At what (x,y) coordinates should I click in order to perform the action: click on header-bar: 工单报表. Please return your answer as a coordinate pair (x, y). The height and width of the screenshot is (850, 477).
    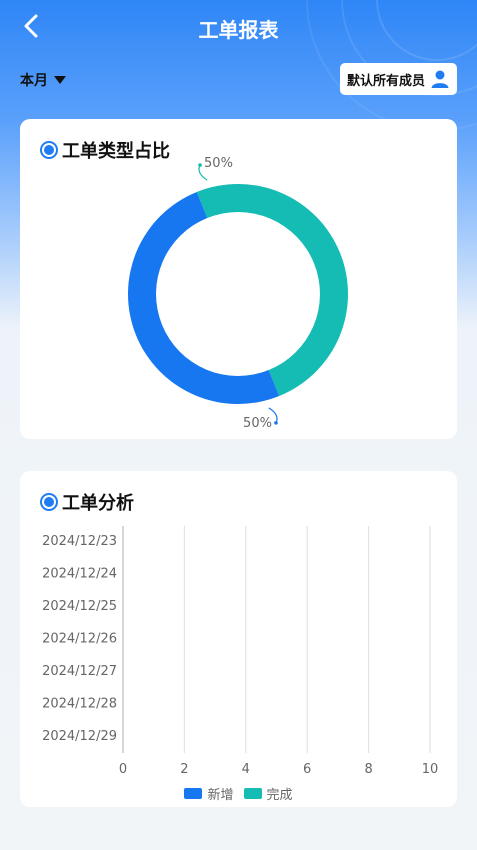
    Looking at the image, I should click on (238, 27).